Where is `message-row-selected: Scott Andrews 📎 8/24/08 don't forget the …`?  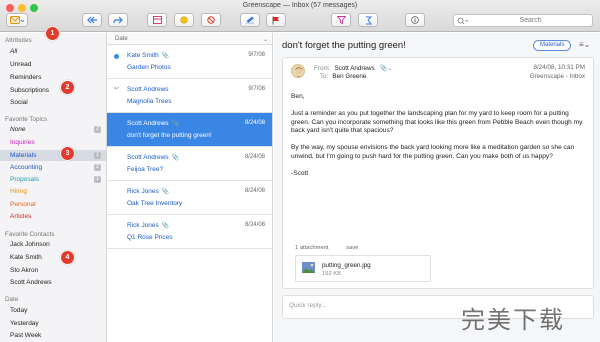 message-row-selected: Scott Andrews 📎 8/24/08 don't forget the … is located at coordinates (189, 130).